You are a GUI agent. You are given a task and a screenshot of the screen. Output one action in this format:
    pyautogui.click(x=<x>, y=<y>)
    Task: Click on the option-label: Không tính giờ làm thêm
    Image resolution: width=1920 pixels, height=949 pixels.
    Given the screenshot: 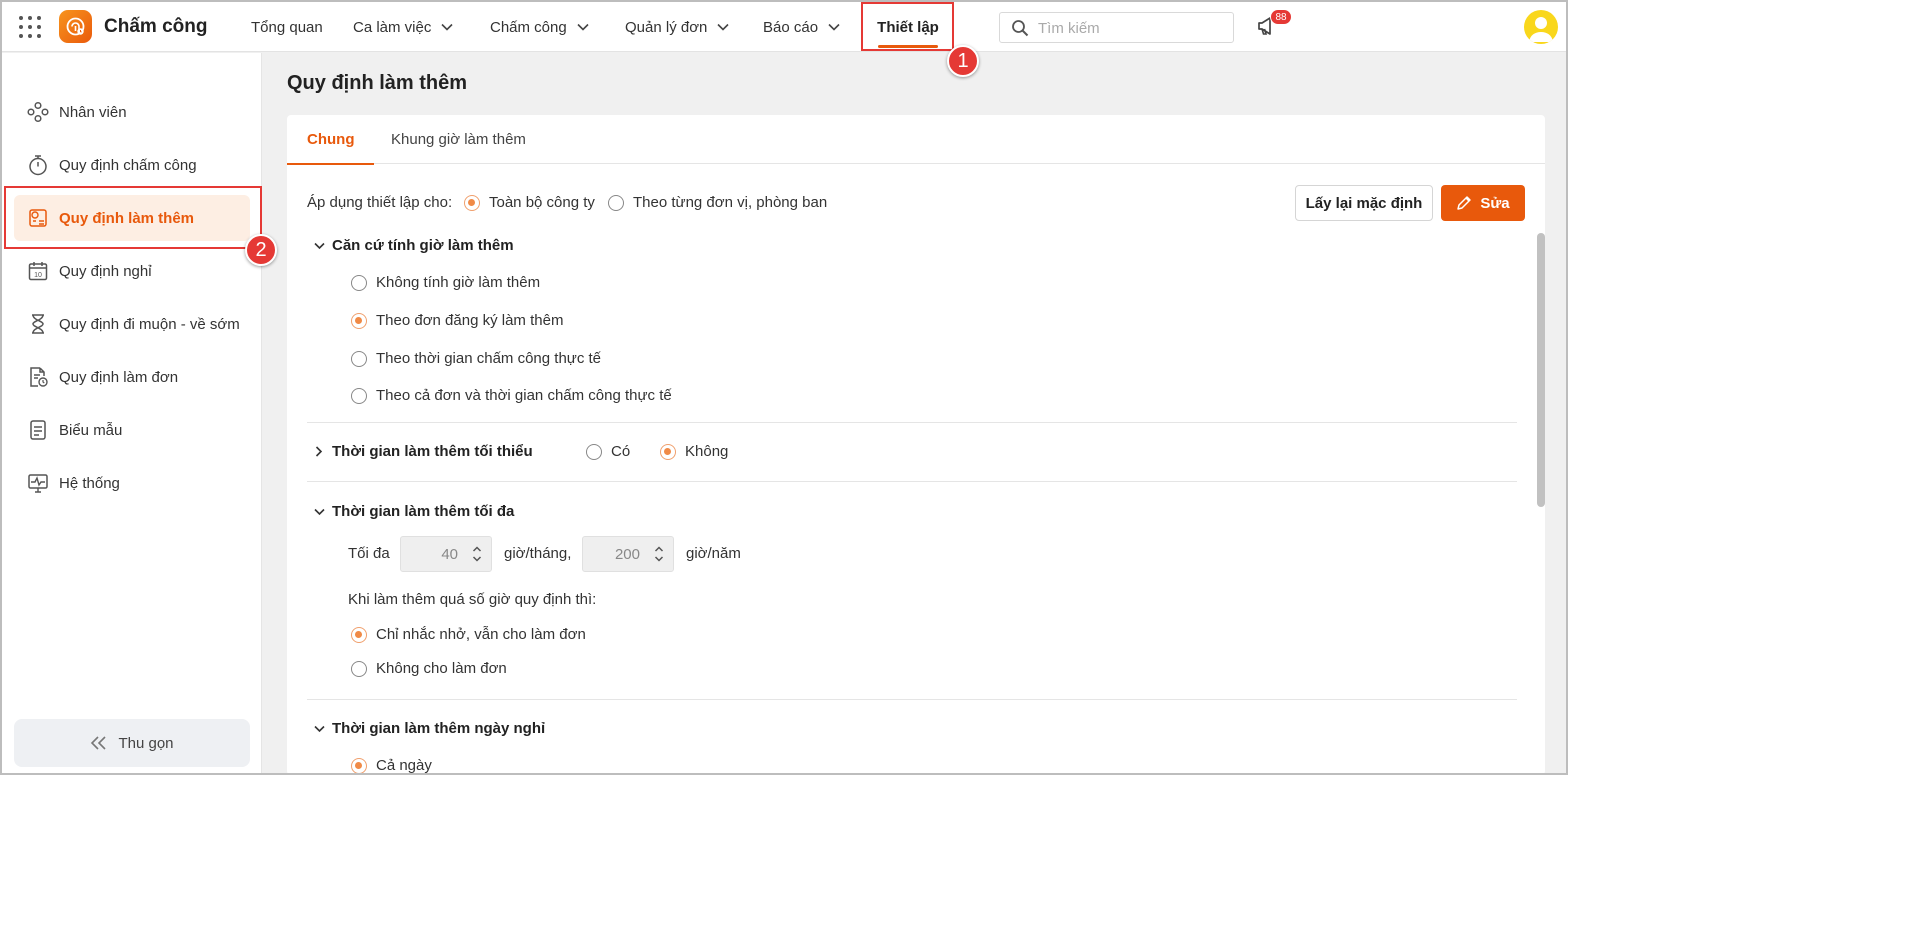 What is the action you would take?
    pyautogui.click(x=458, y=282)
    